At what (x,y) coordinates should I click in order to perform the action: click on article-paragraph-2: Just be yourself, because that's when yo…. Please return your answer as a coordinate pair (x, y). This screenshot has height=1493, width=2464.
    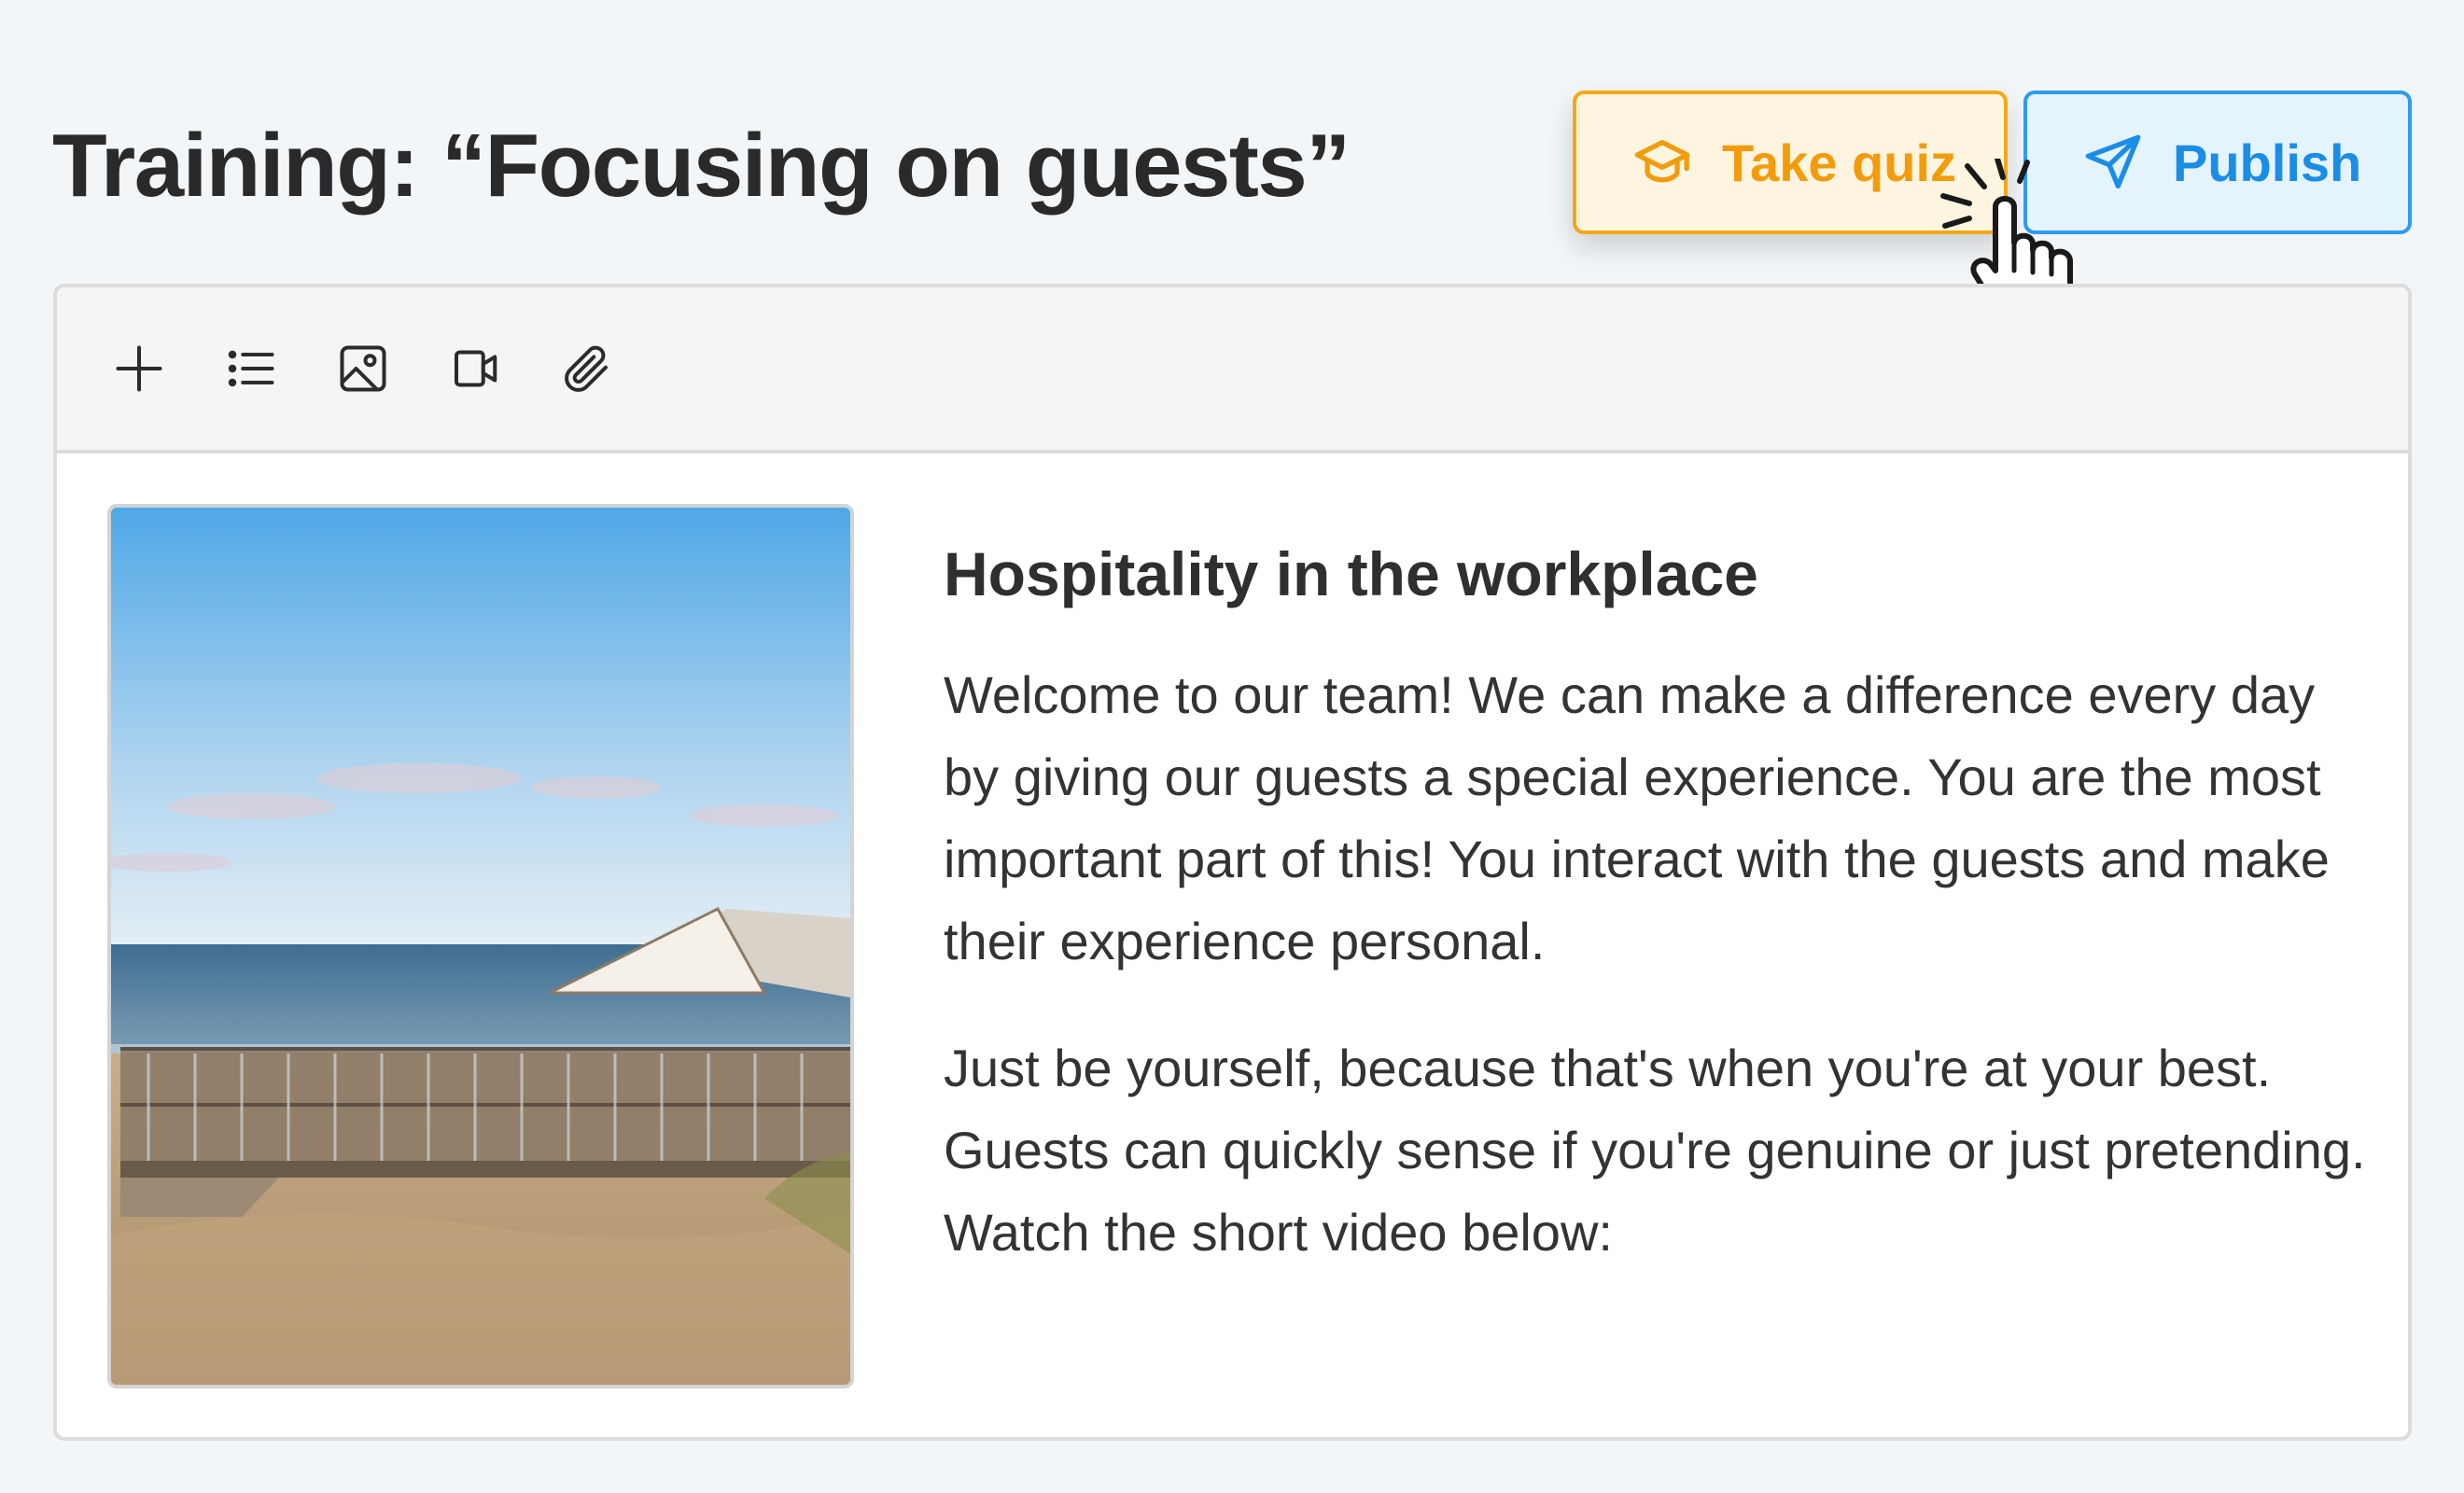
    Looking at the image, I should click on (1655, 1150).